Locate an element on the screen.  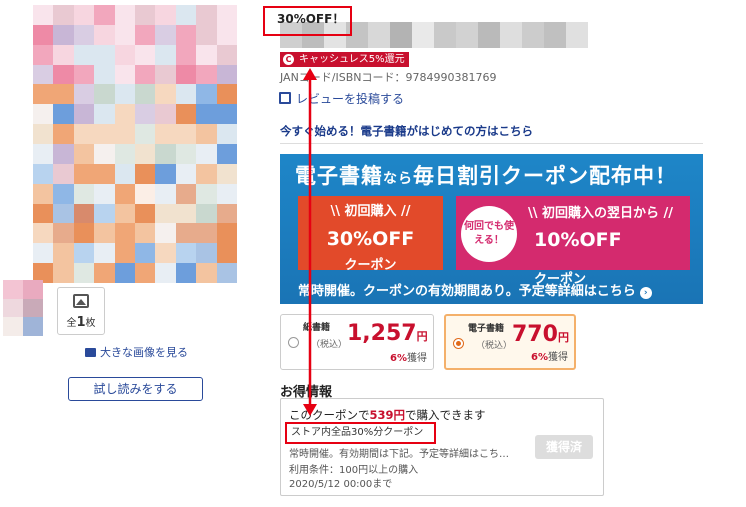
coupon-price-line: このクーポンで539円で購入できます is located at coordinates (387, 415).